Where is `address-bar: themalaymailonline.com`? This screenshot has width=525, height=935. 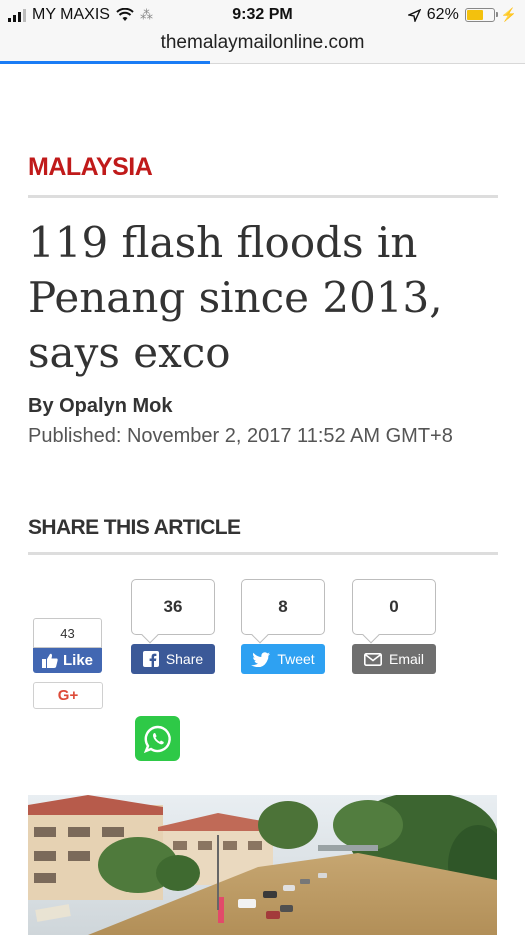 address-bar: themalaymailonline.com is located at coordinates (262, 47).